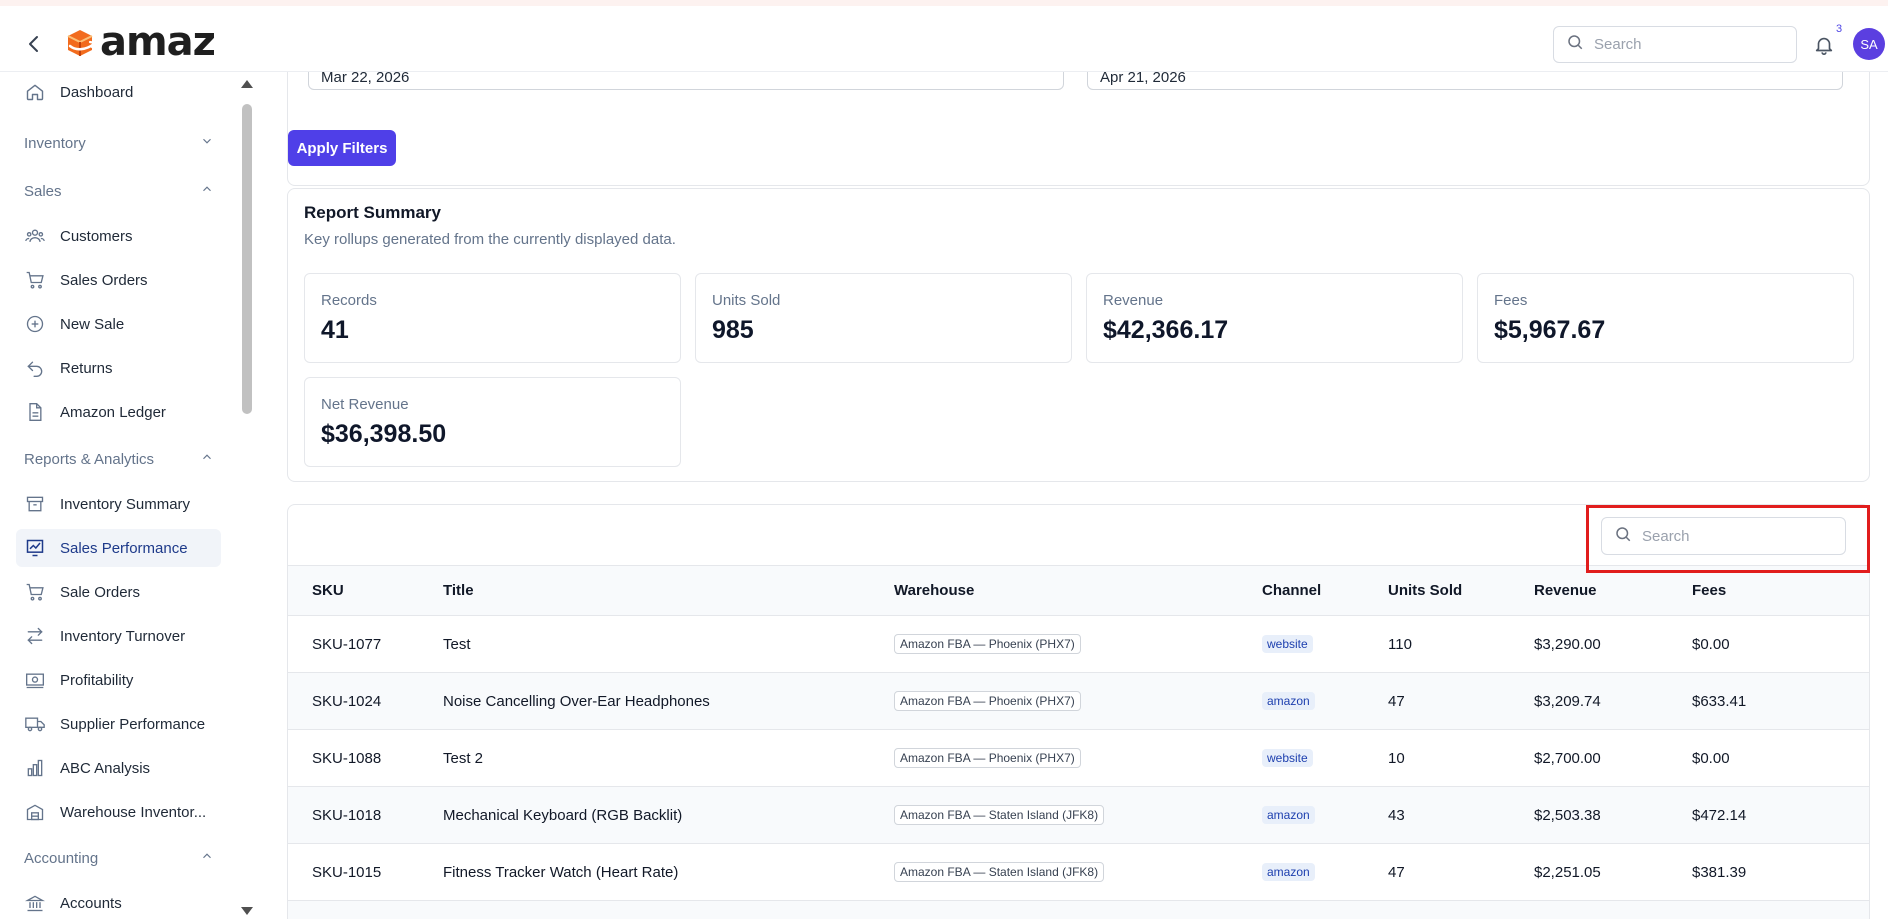 This screenshot has width=1888, height=921. I want to click on cell-revenue: $2,503.38, so click(1613, 815).